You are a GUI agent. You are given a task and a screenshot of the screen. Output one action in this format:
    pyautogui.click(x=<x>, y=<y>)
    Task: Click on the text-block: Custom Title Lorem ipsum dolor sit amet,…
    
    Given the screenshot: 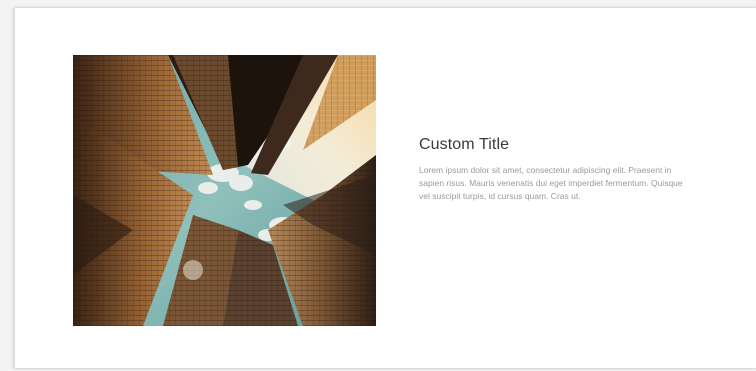 What is the action you would take?
    pyautogui.click(x=569, y=169)
    